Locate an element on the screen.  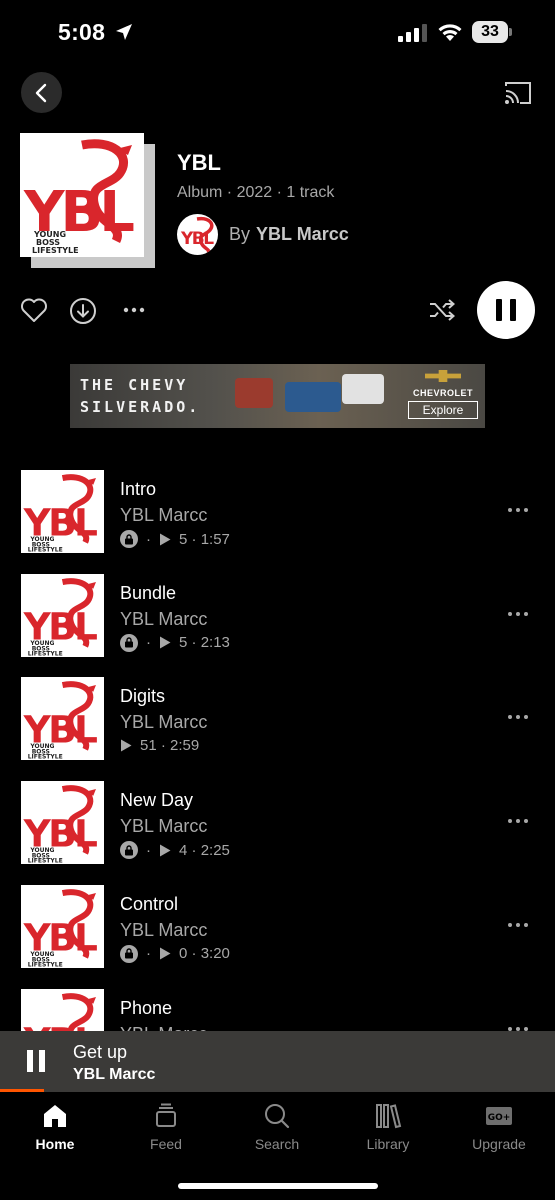
heart-icon is located at coordinates (34, 310).